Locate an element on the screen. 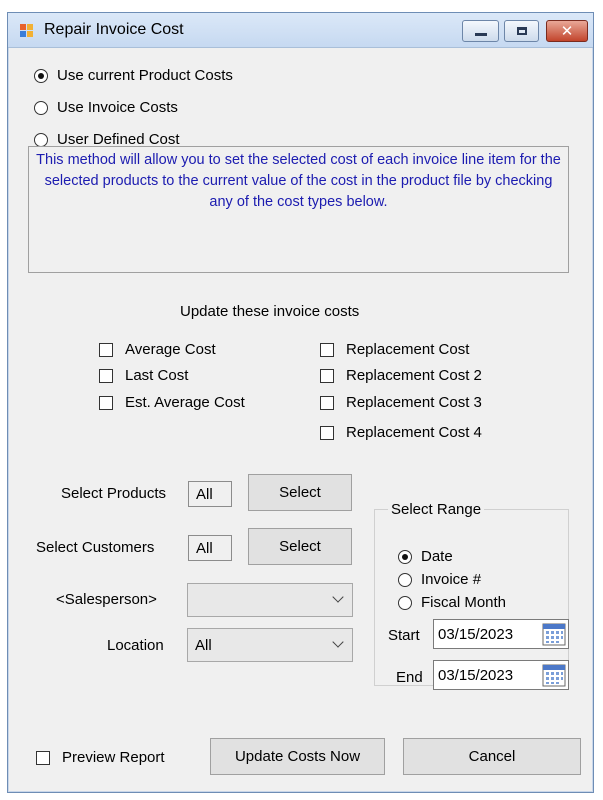 Image resolution: width=603 pixels, height=800 pixels. select-customers-button: Select is located at coordinates (300, 546).